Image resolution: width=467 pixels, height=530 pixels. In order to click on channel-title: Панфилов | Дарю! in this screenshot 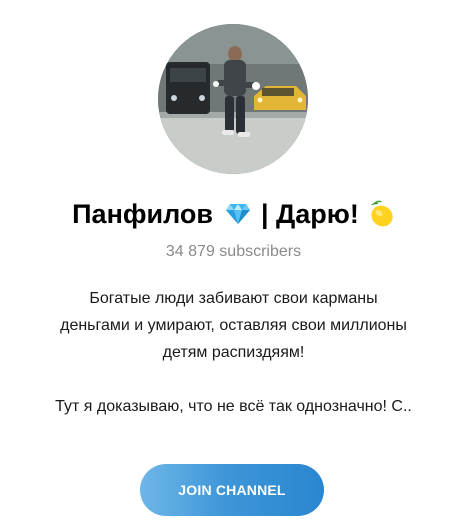, I will do `click(233, 214)`.